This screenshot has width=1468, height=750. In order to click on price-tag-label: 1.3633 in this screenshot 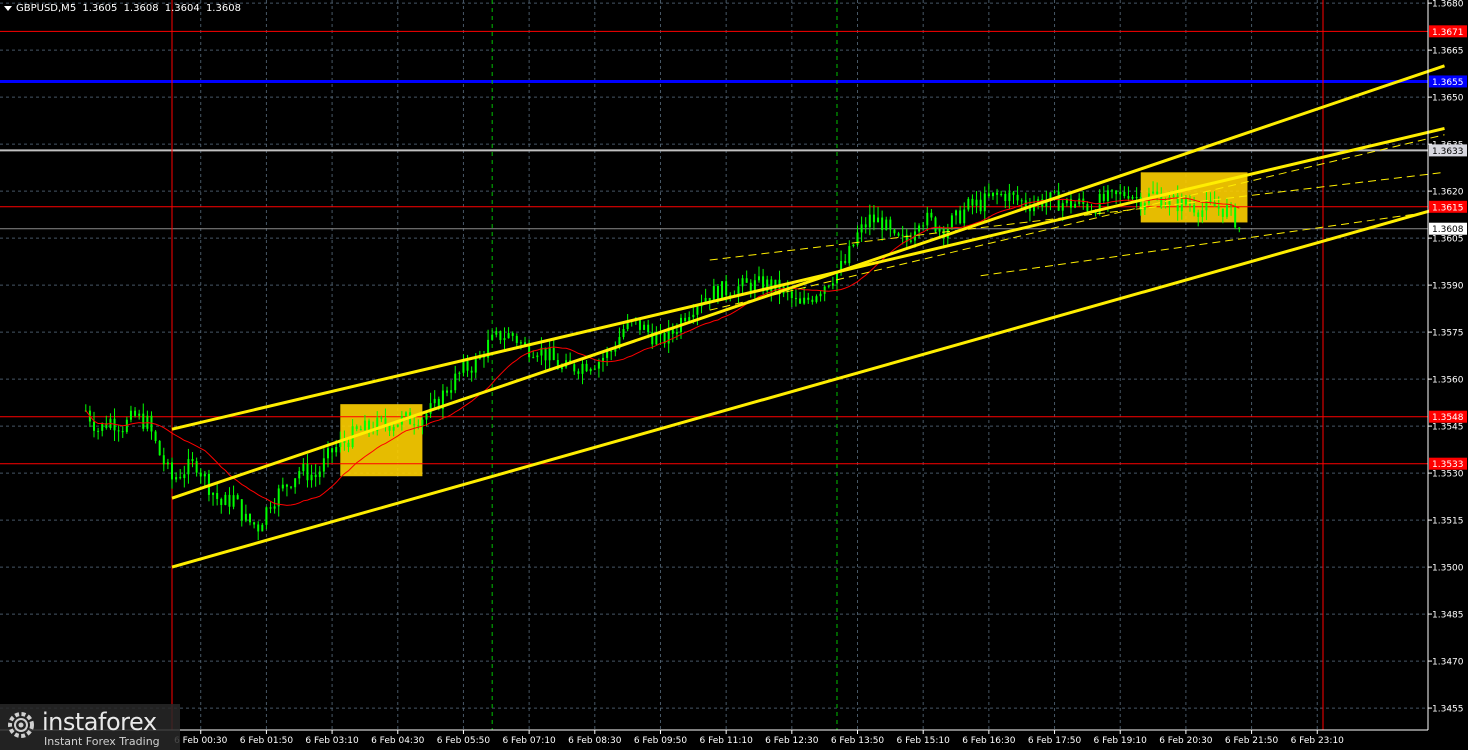, I will do `click(1448, 152)`.